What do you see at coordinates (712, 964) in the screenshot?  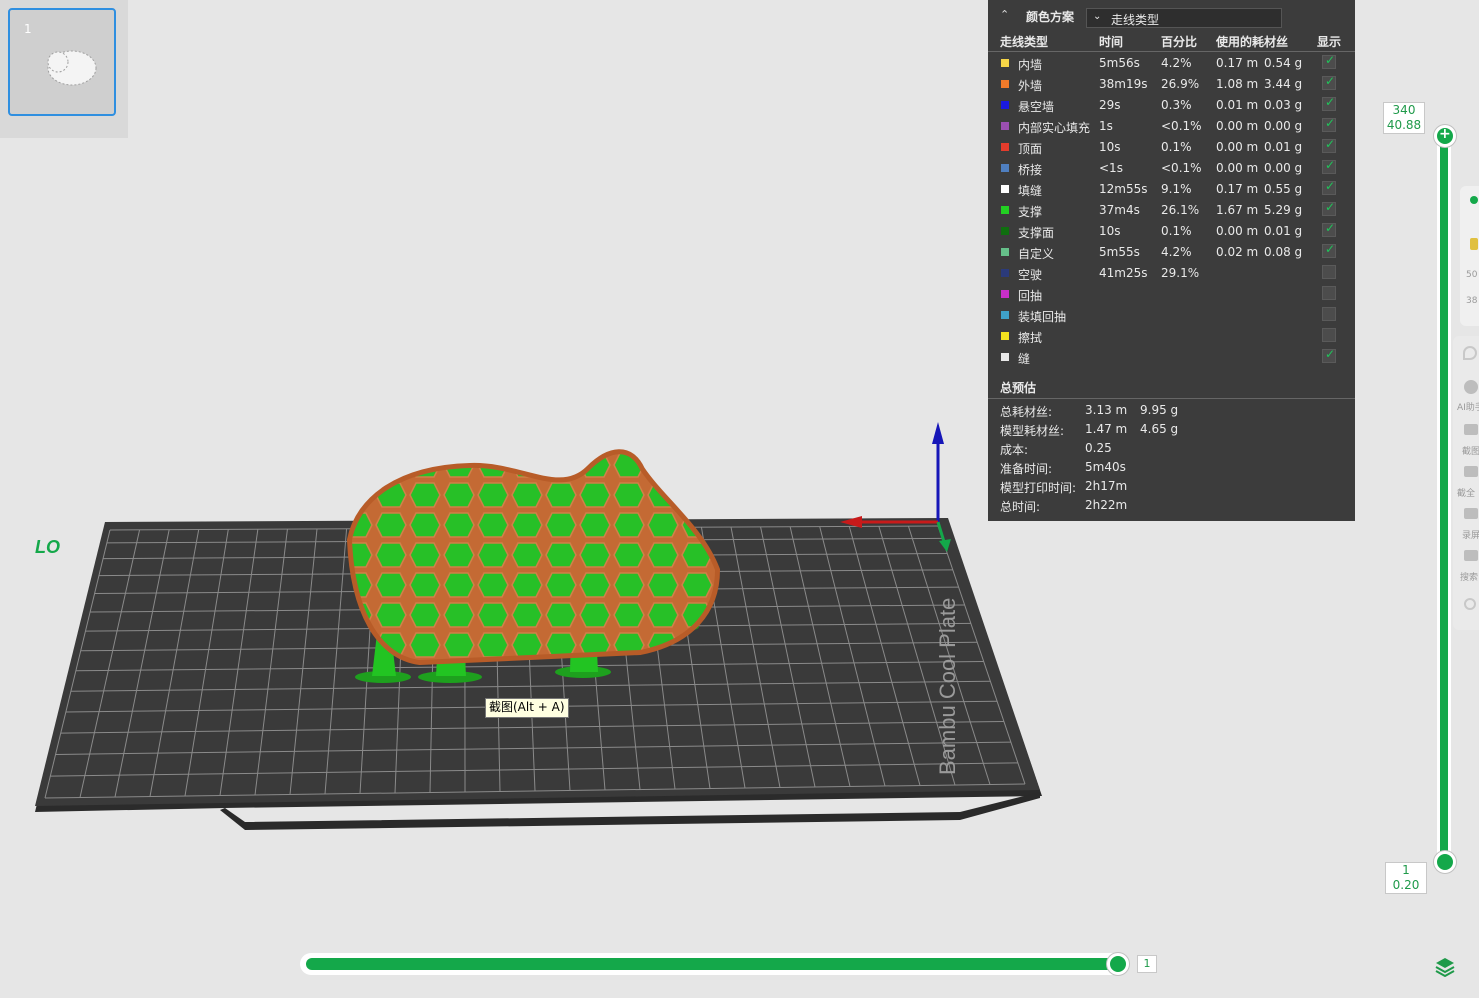 I see `move-slider-track` at bounding box center [712, 964].